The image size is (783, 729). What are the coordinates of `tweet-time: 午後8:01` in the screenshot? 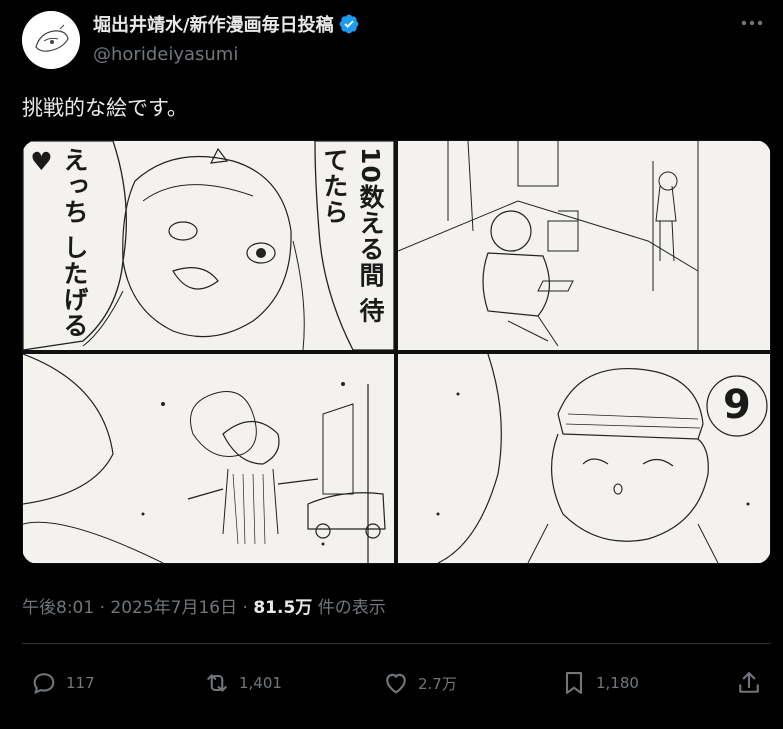 It's located at (58, 608).